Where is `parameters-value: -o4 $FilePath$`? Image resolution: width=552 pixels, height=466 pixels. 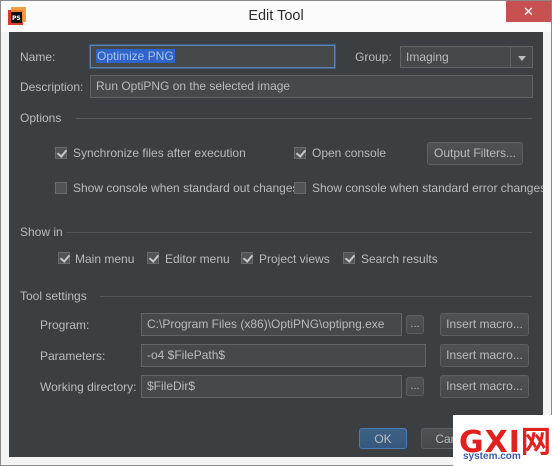
parameters-value: -o4 $FilePath$ is located at coordinates (186, 355).